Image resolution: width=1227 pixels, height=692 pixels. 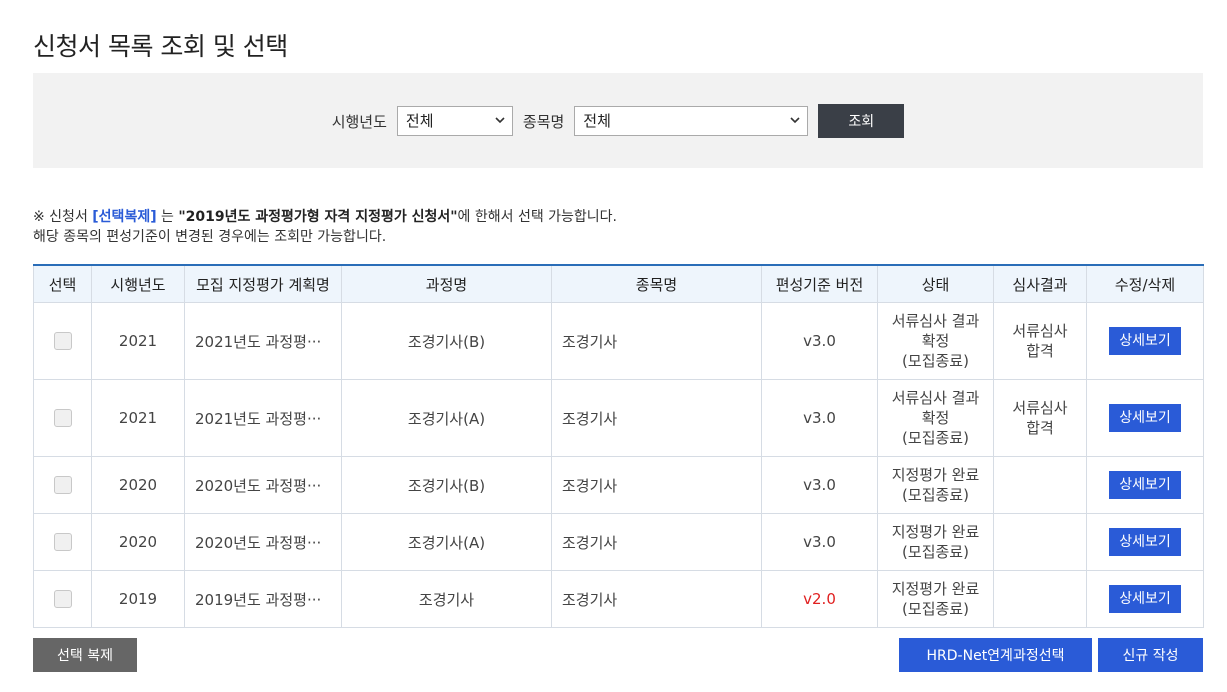 I want to click on year-select: 전체, so click(x=454, y=121).